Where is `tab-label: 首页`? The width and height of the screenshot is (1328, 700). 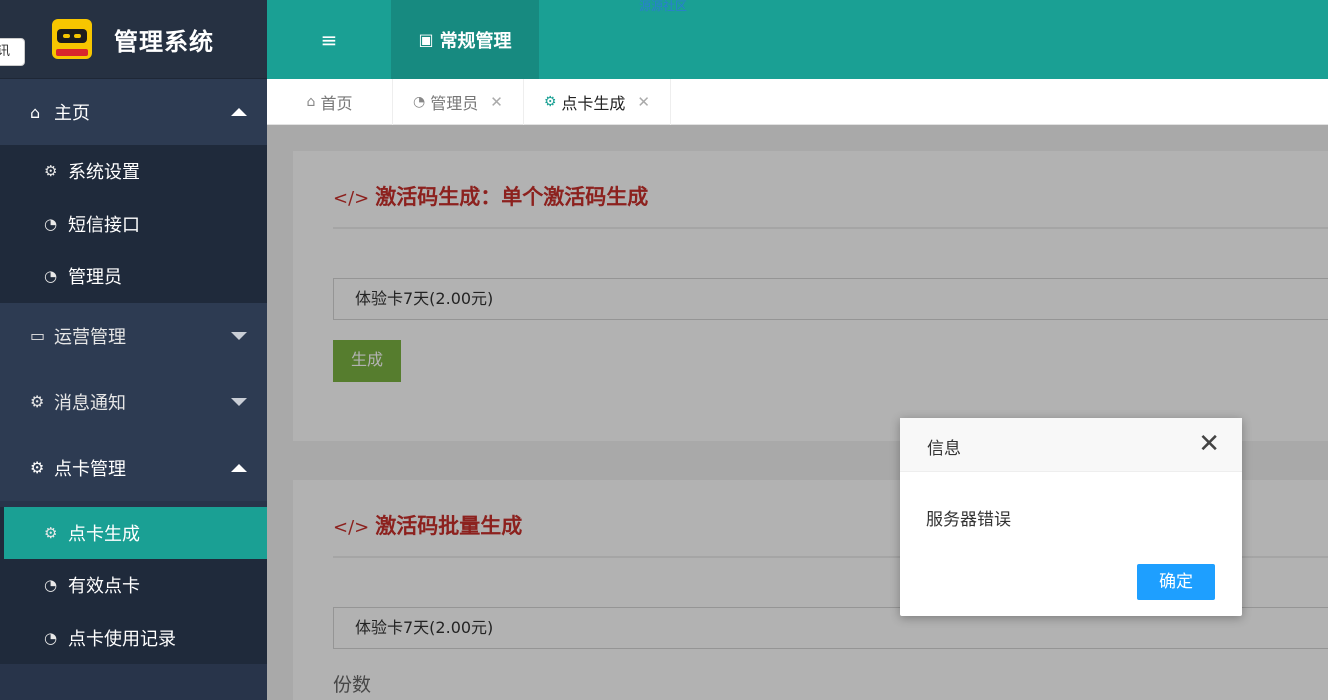
tab-label: 首页 is located at coordinates (336, 103).